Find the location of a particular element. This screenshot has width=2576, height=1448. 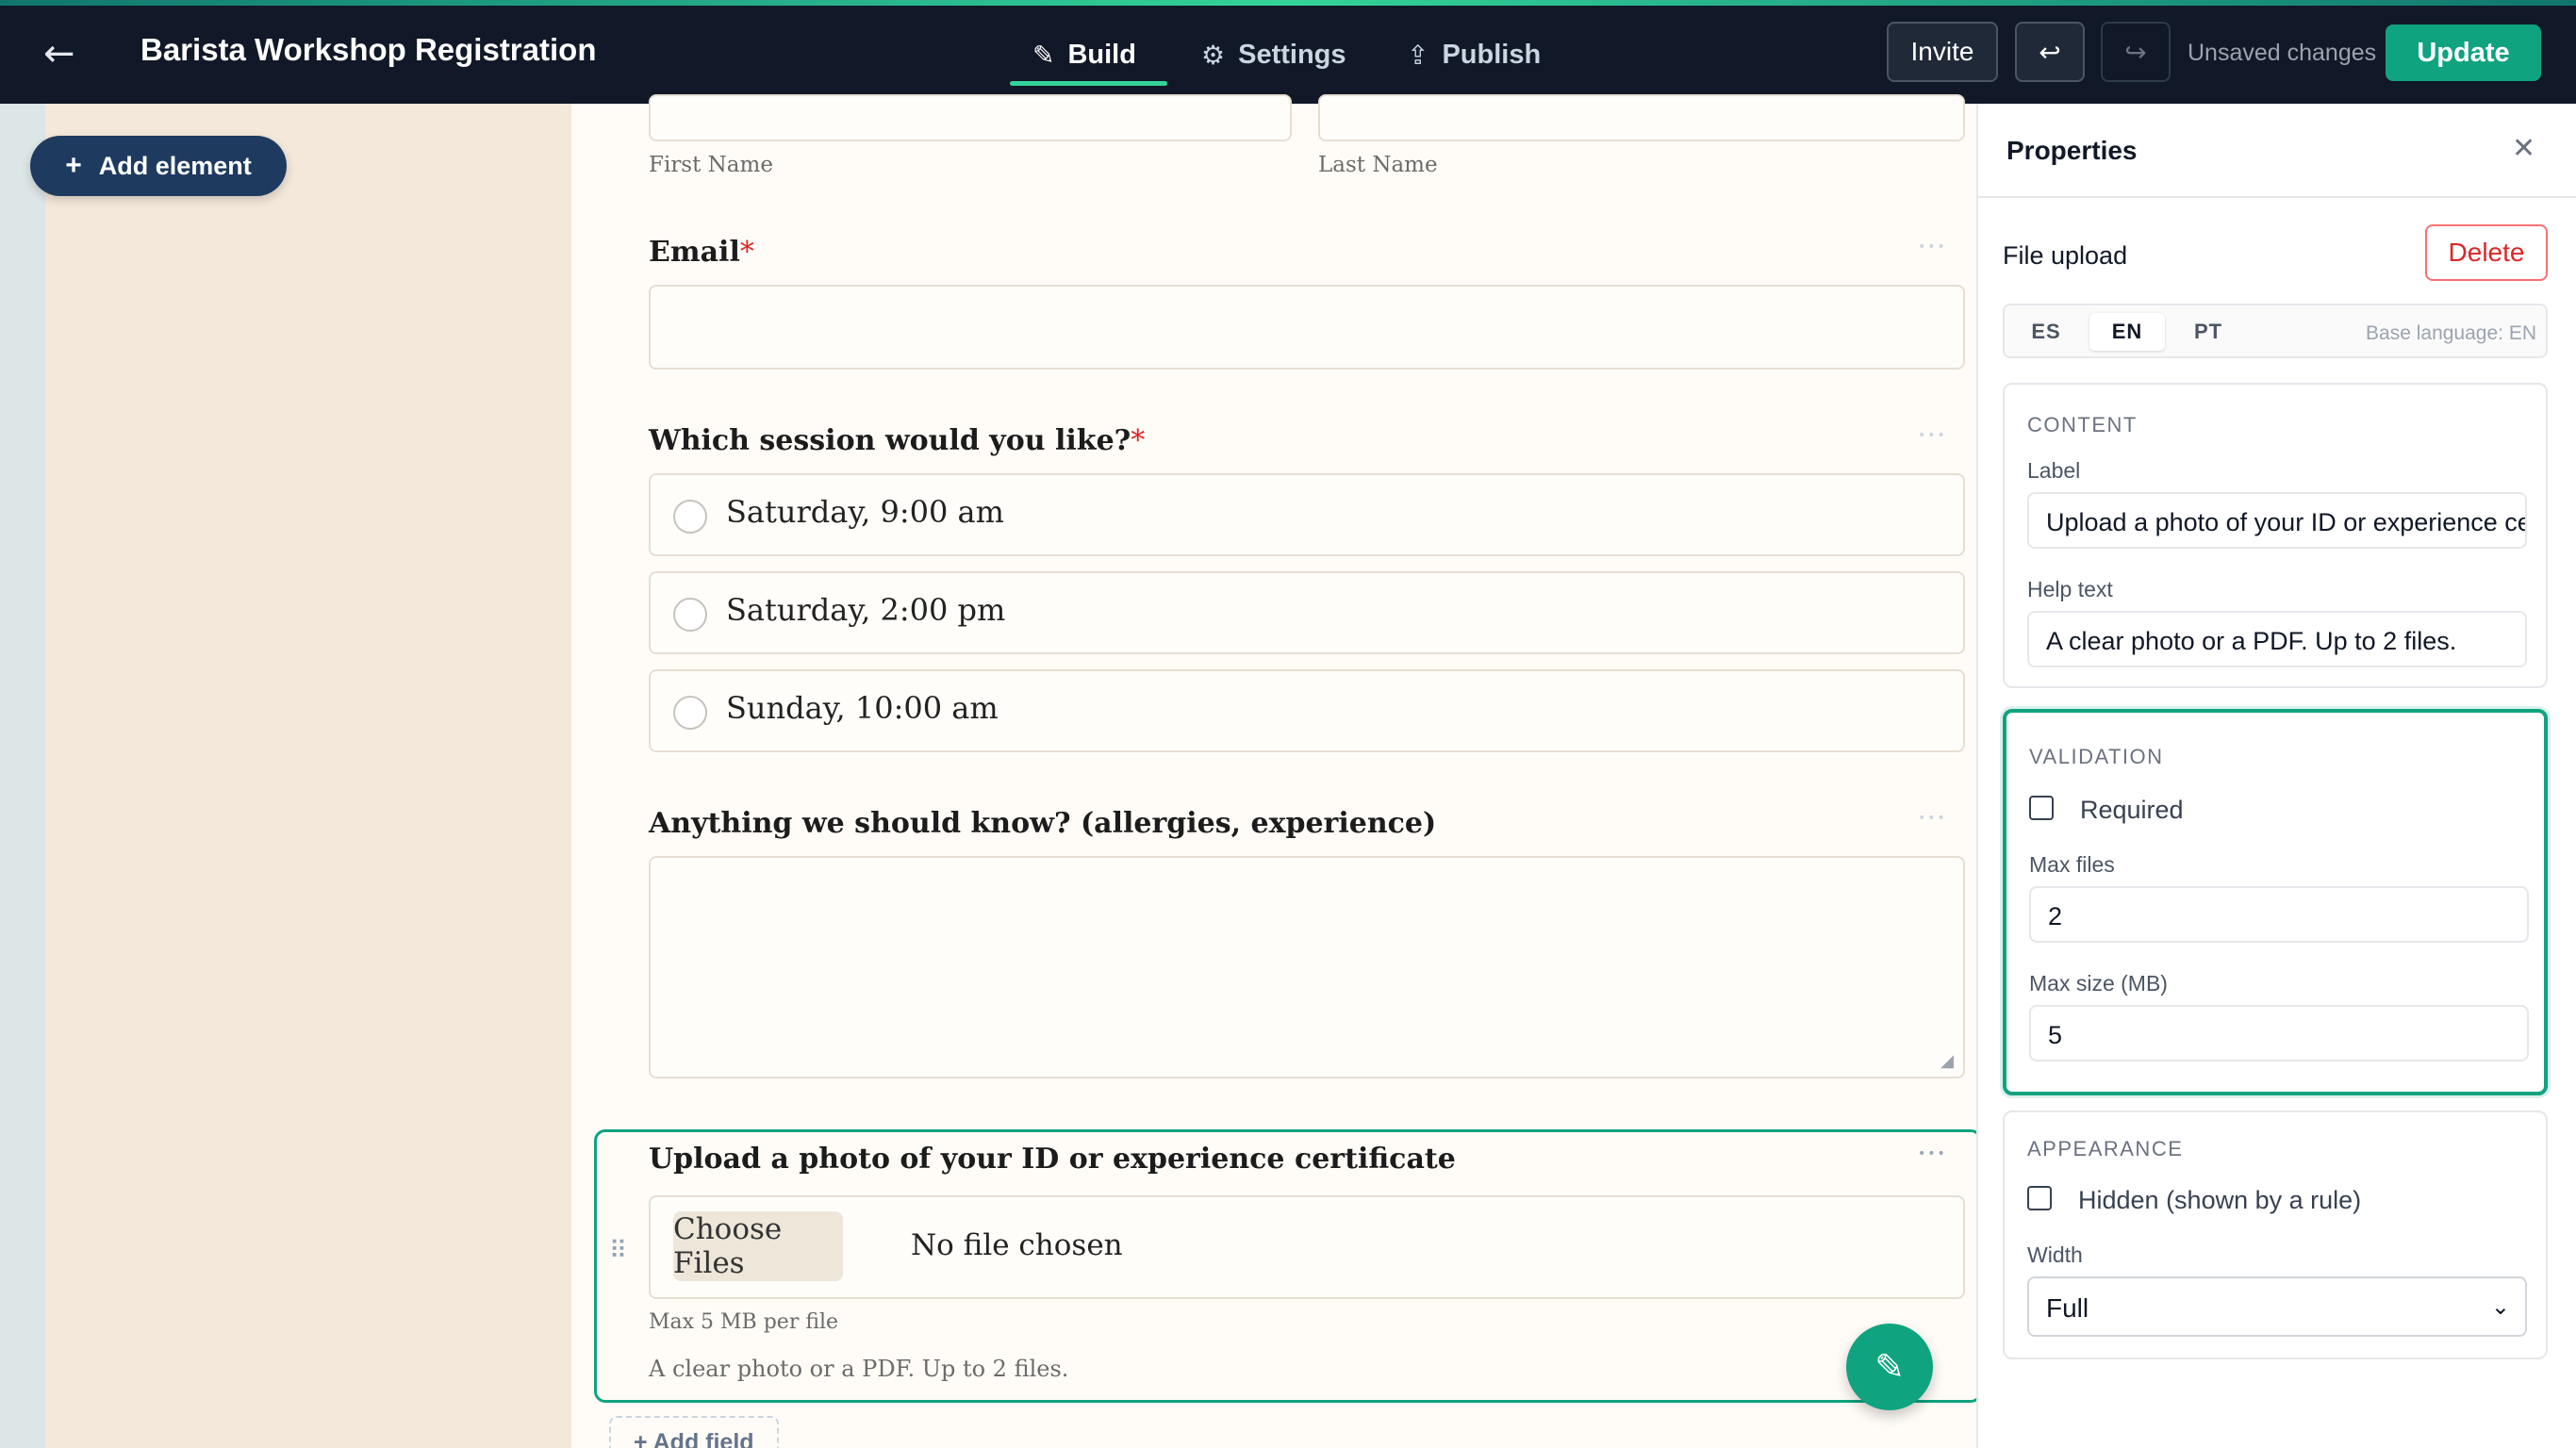

undo-icon: ↩ is located at coordinates (2050, 52).